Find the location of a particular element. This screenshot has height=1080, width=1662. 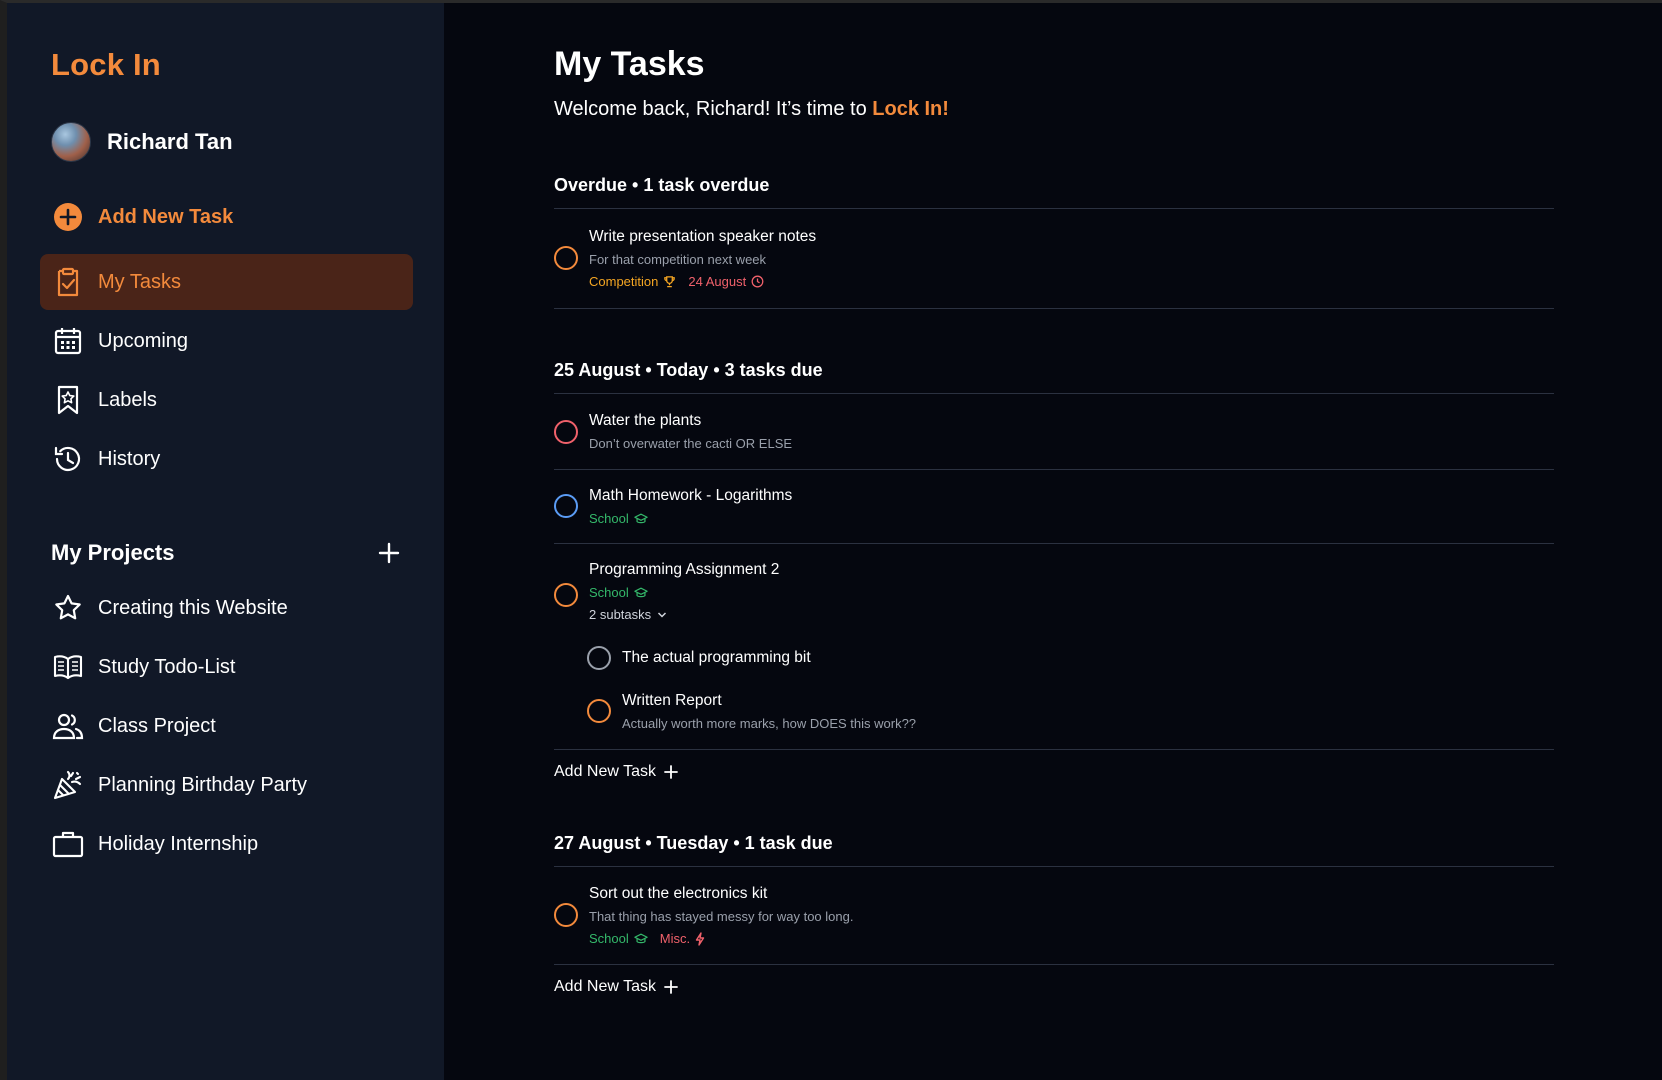

tag-competition: Competition is located at coordinates (632, 281).